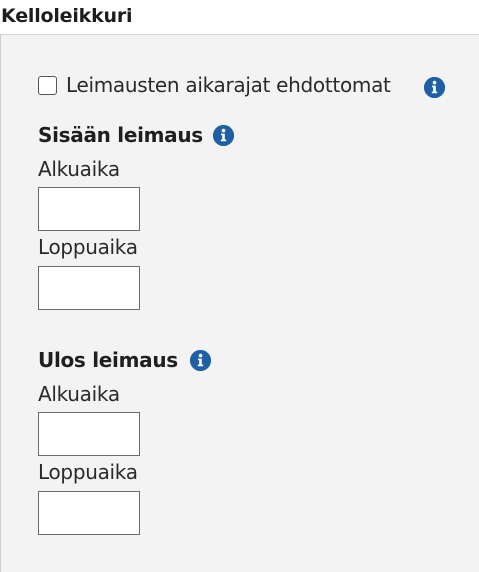 This screenshot has width=479, height=572. I want to click on strict-limits-checkbox, so click(47, 85).